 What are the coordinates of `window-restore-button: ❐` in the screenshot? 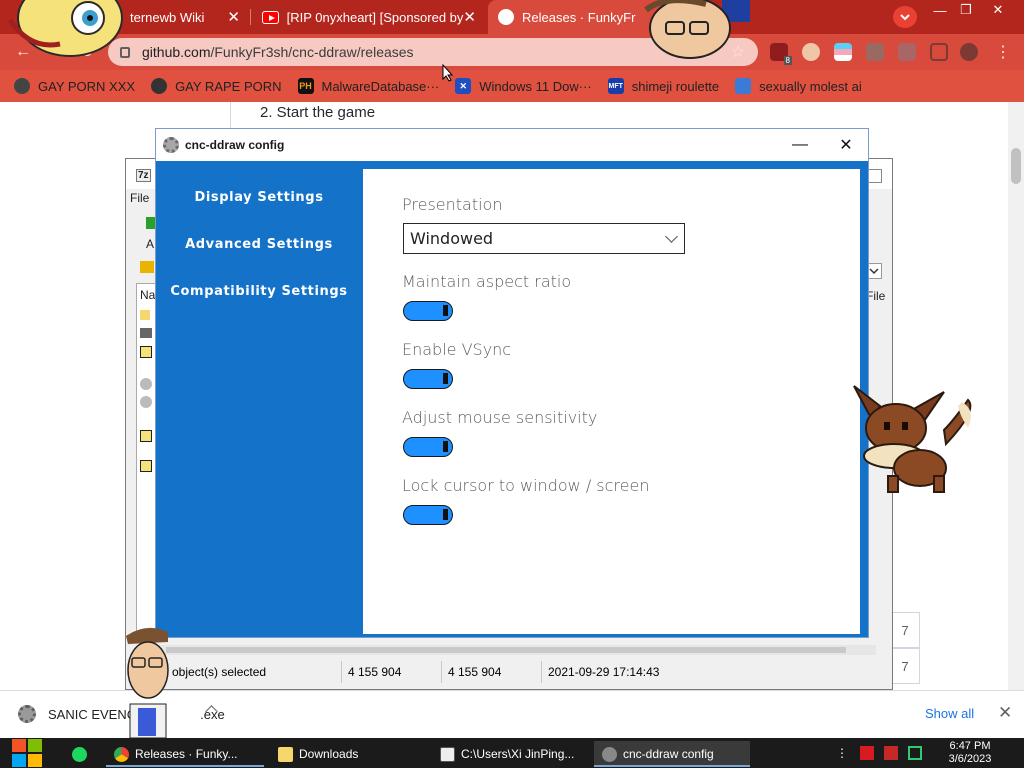 It's located at (966, 10).